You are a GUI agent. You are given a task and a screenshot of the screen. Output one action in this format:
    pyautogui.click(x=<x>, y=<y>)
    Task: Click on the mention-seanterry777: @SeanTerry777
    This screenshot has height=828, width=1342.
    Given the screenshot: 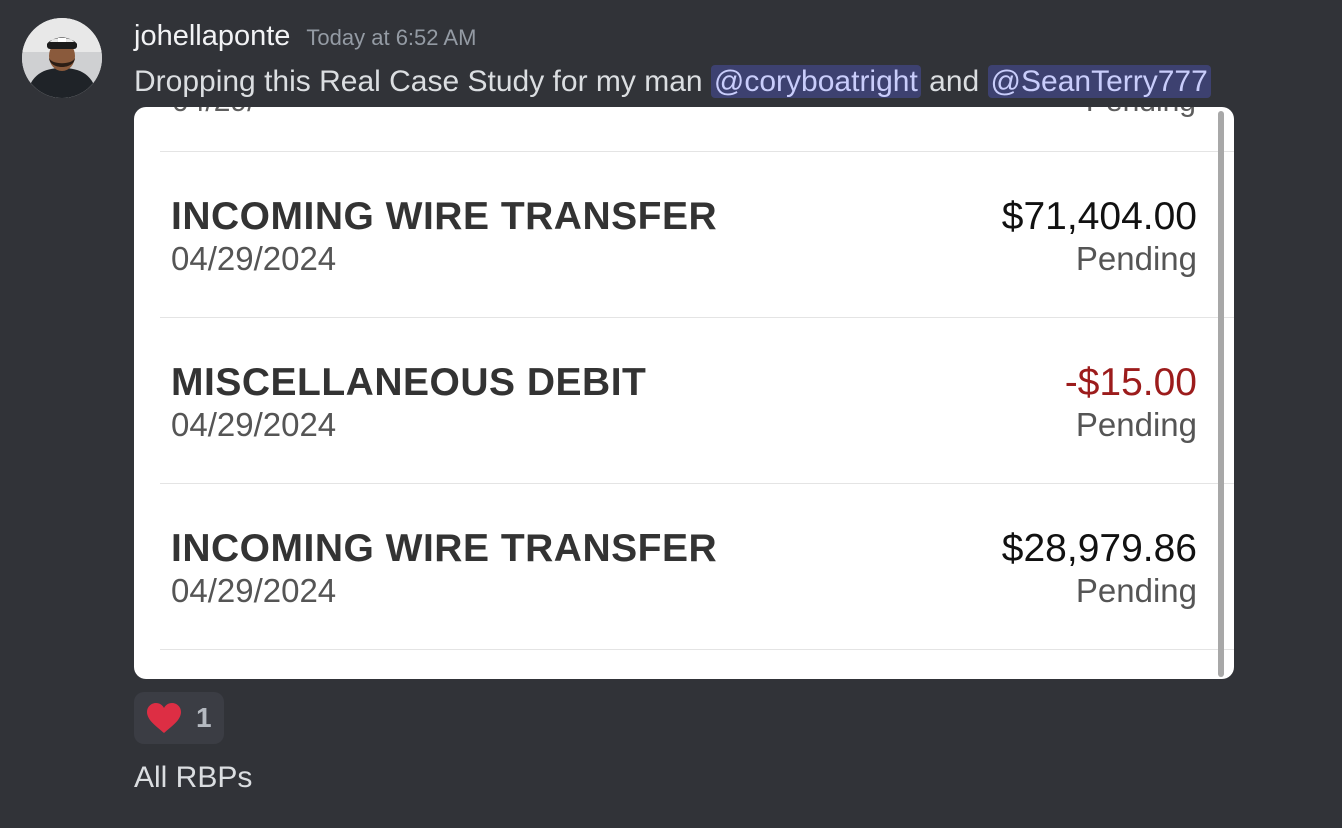 What is the action you would take?
    pyautogui.click(x=1099, y=81)
    